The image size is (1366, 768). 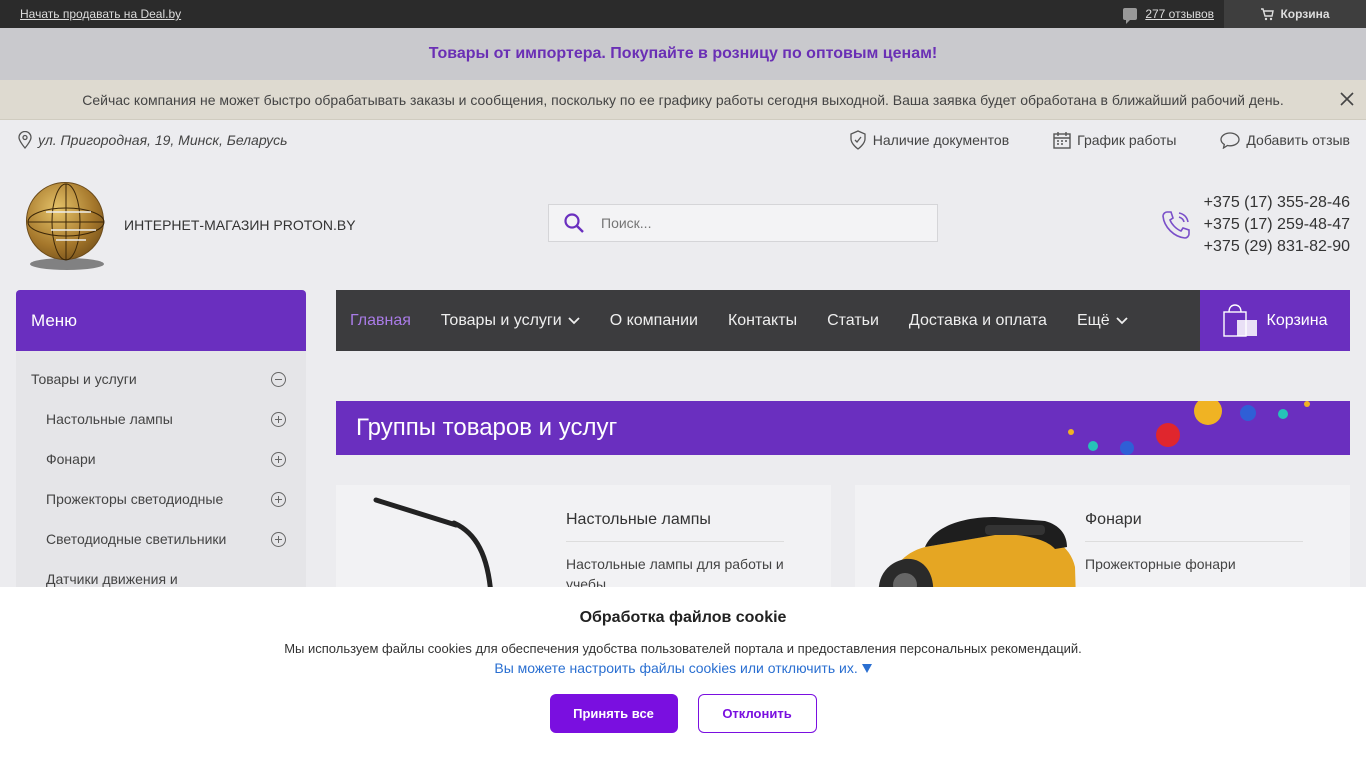 I want to click on groups-heading: Группы товаров и услуг, so click(x=843, y=428).